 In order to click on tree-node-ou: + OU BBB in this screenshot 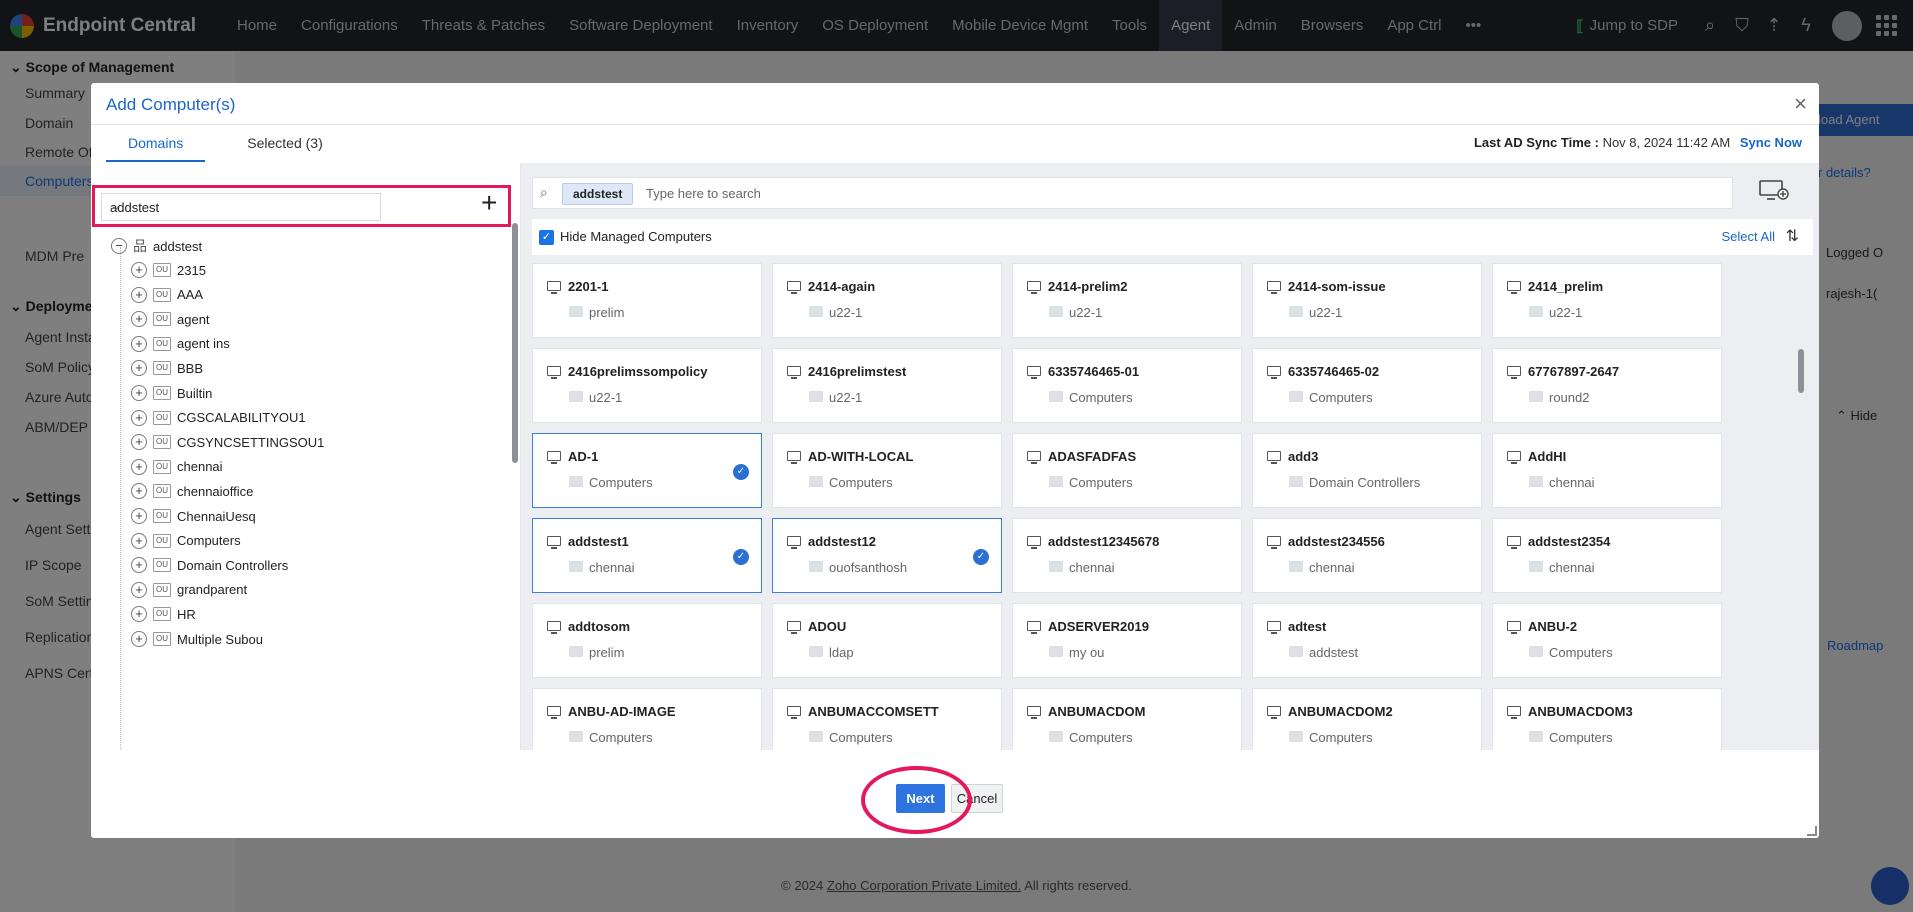, I will do `click(167, 368)`.